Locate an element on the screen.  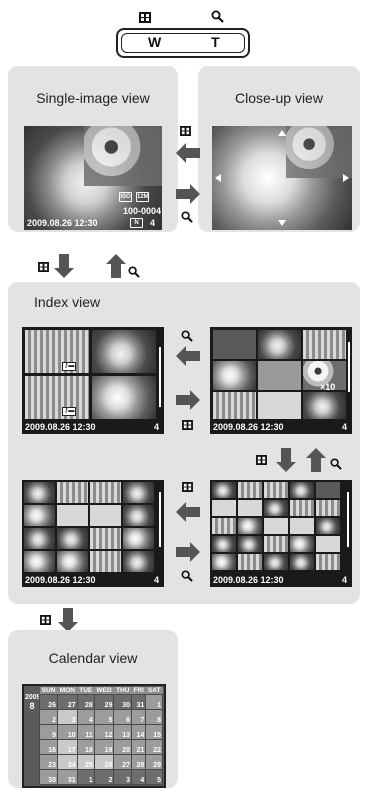
arrow-down-icon is located at coordinates (286, 460).